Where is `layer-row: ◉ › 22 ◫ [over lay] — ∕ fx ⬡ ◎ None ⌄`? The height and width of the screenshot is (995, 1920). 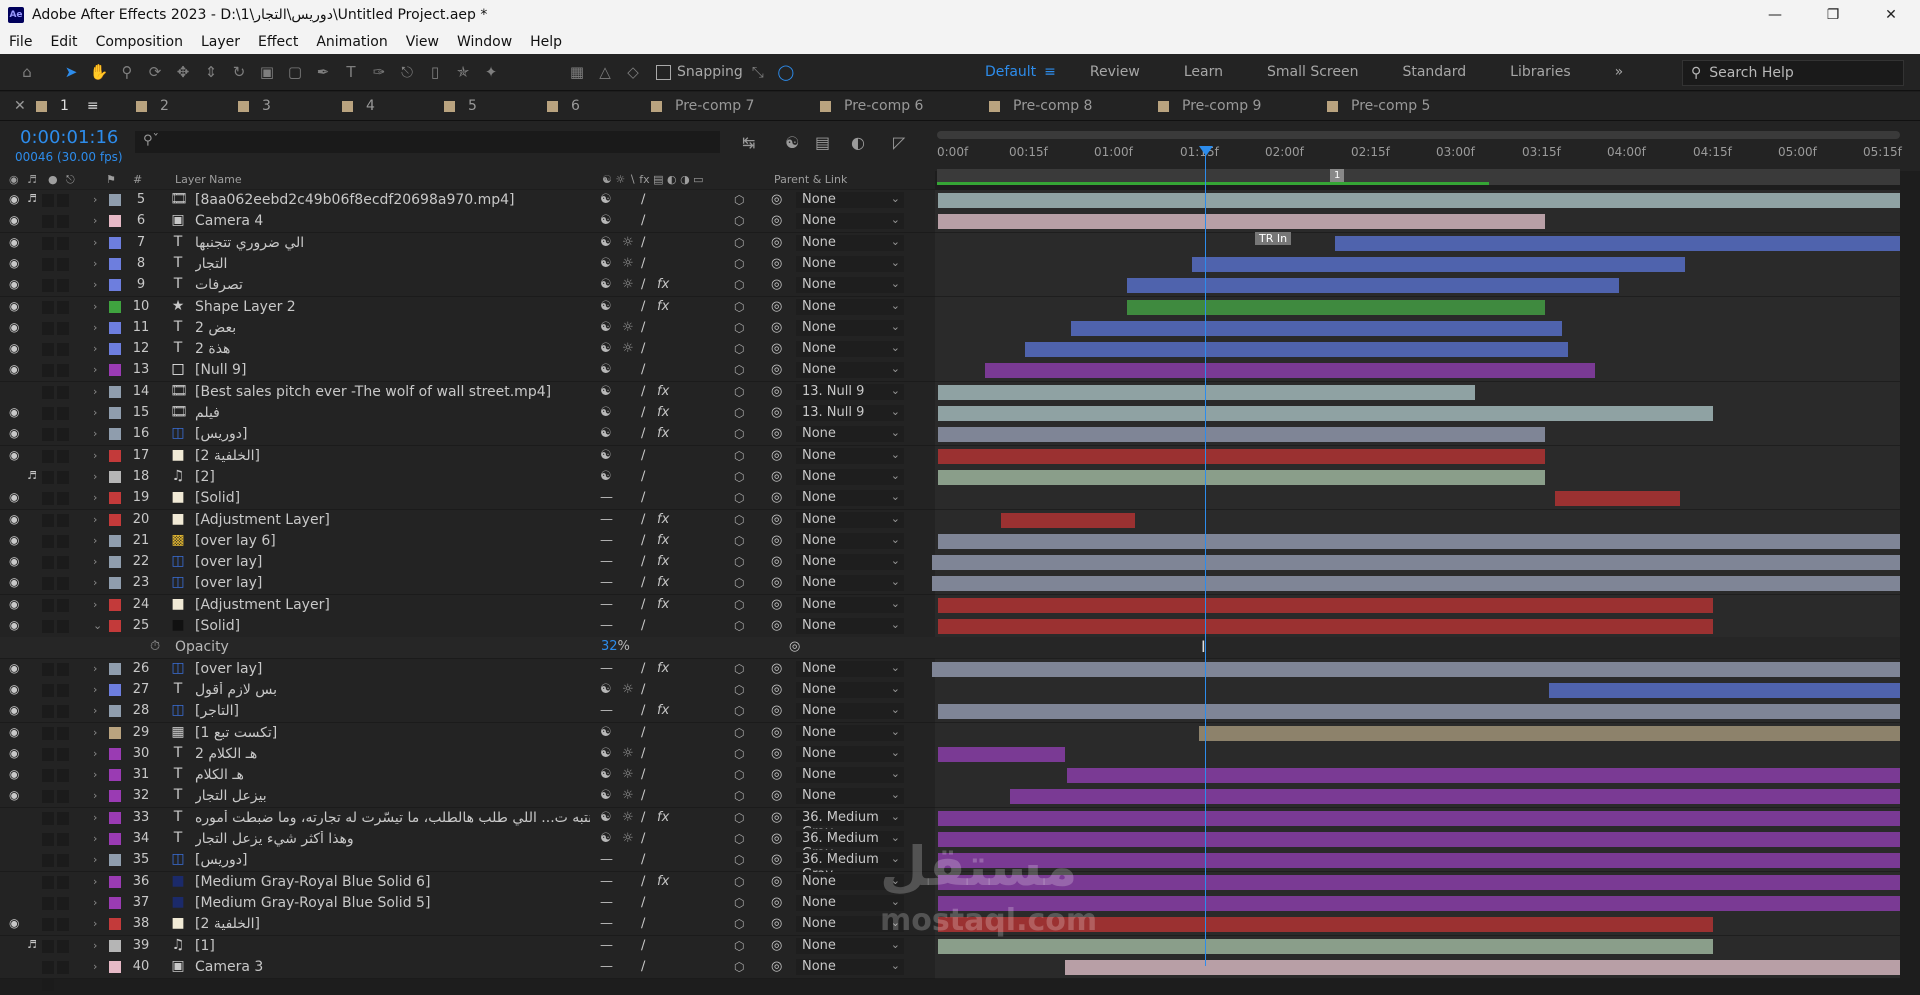
layer-row: ◉ › 22 ◫ [over lay] — ∕ fx ⬡ ◎ None ⌄ is located at coordinates (467, 569).